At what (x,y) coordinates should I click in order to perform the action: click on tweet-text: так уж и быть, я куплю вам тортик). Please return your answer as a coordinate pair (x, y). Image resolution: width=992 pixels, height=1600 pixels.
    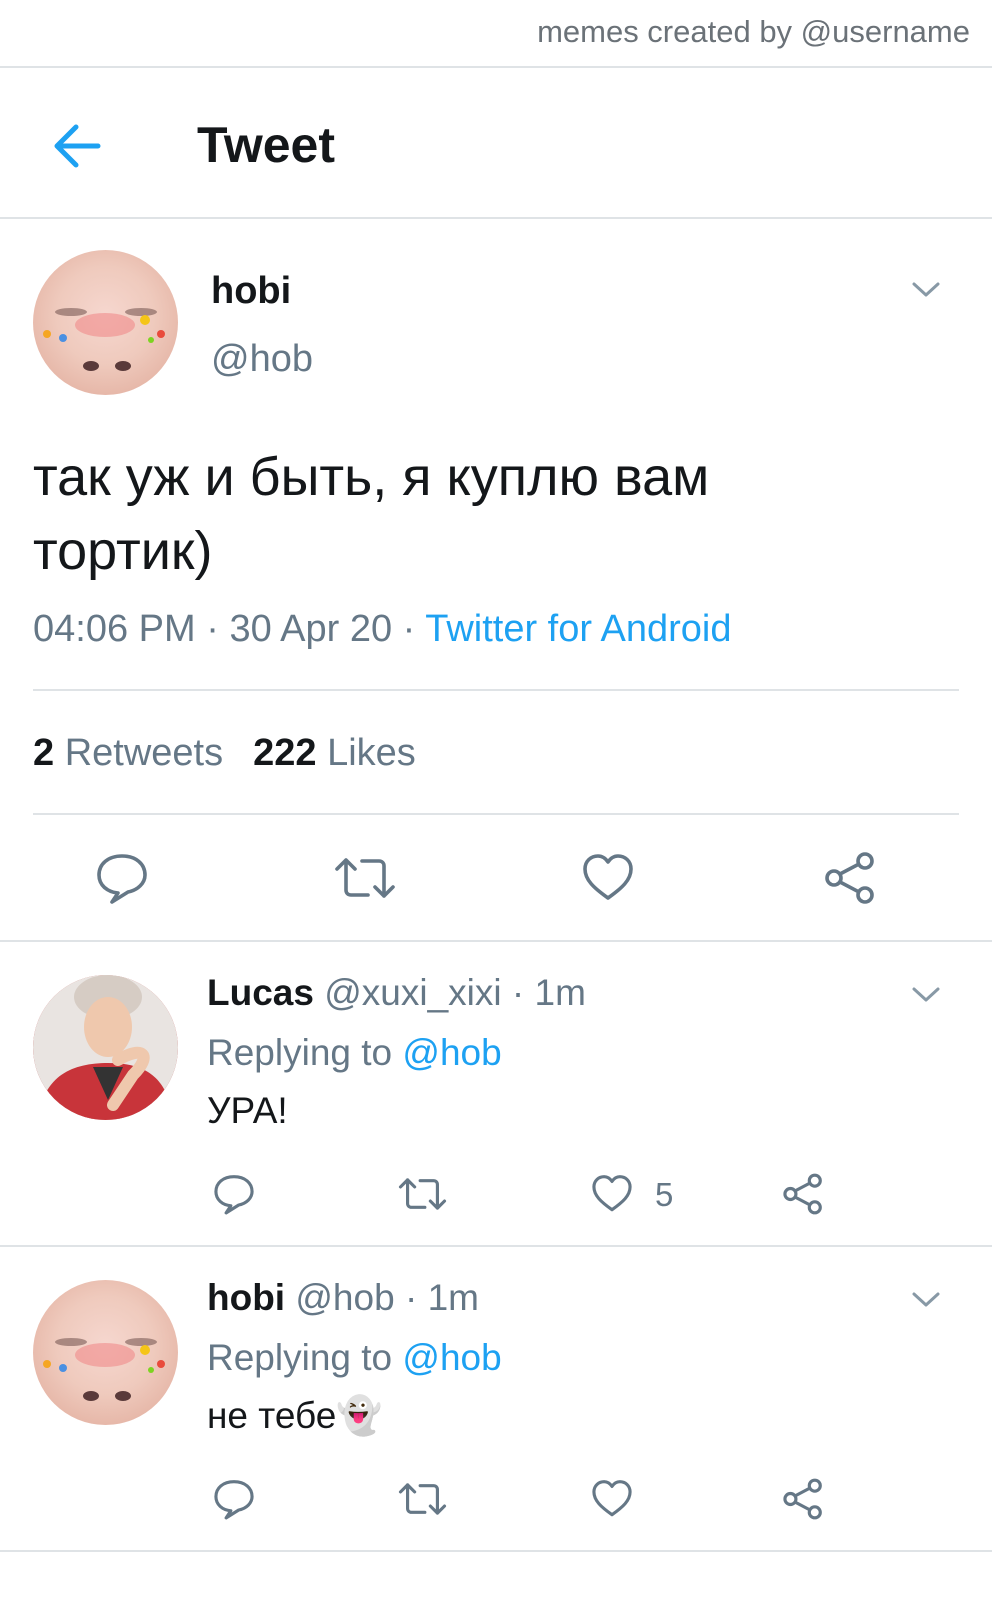
    Looking at the image, I should click on (371, 514).